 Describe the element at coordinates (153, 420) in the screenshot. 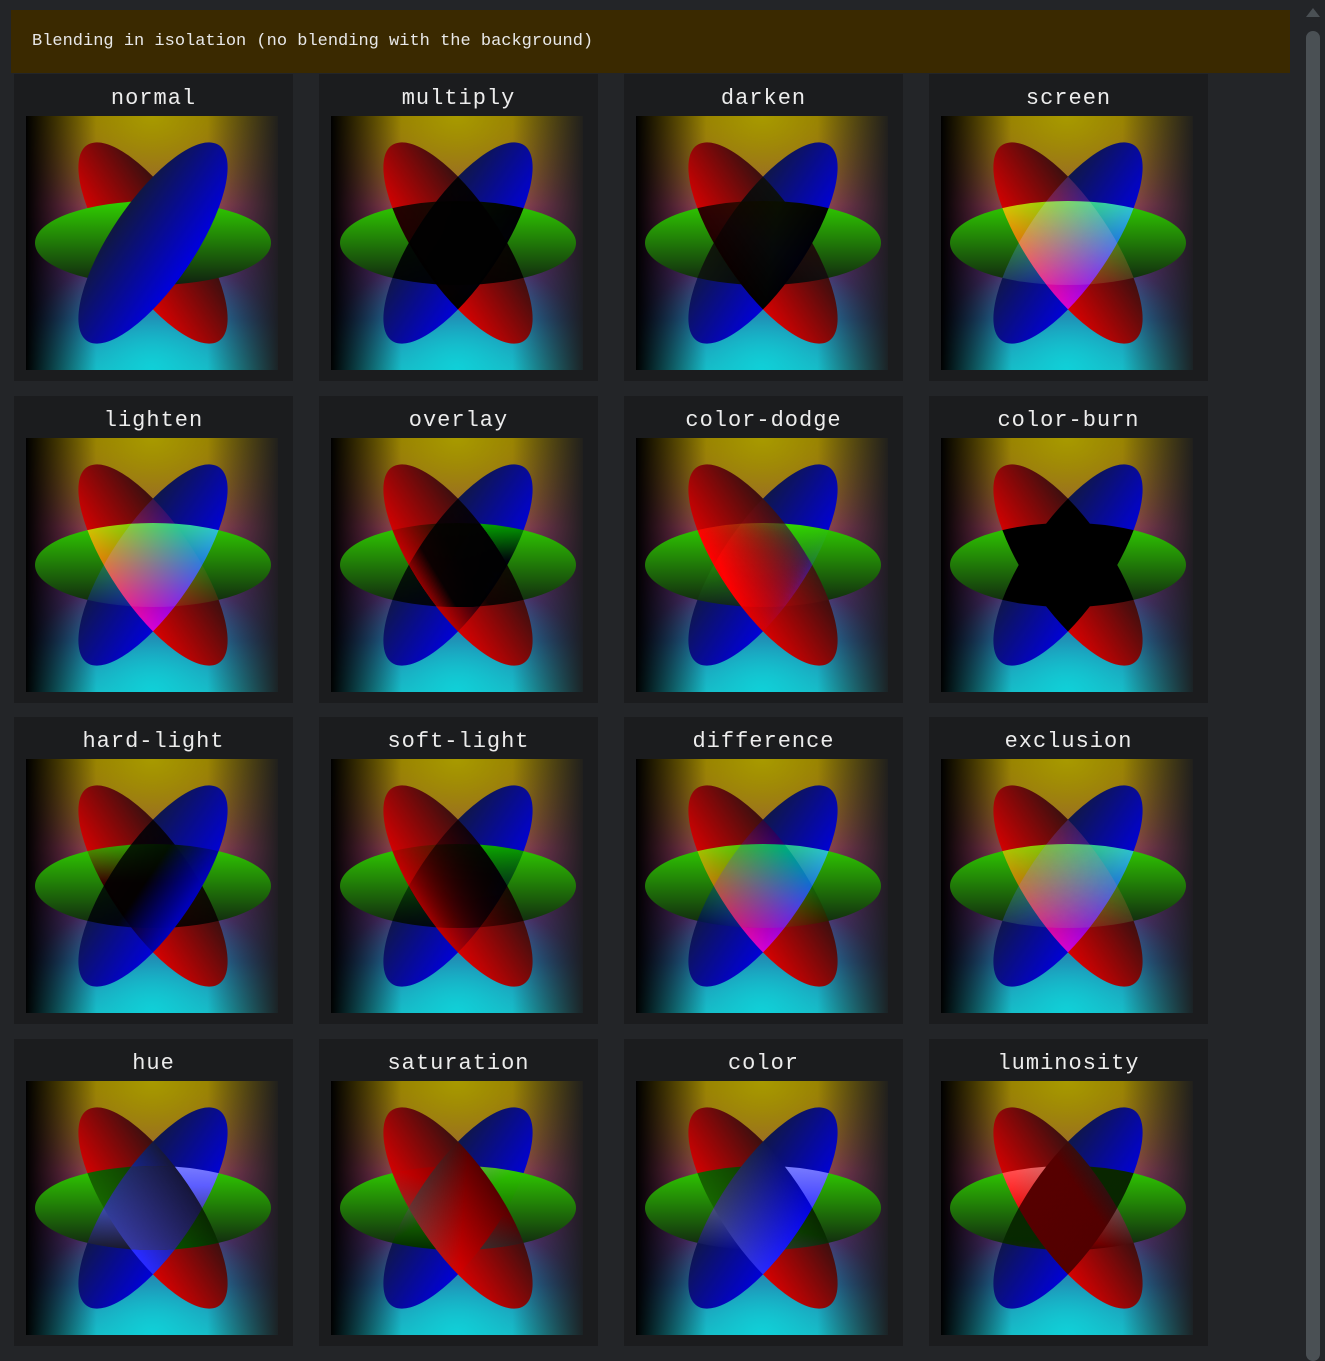

I see `blend-mode-label: lighten` at that location.